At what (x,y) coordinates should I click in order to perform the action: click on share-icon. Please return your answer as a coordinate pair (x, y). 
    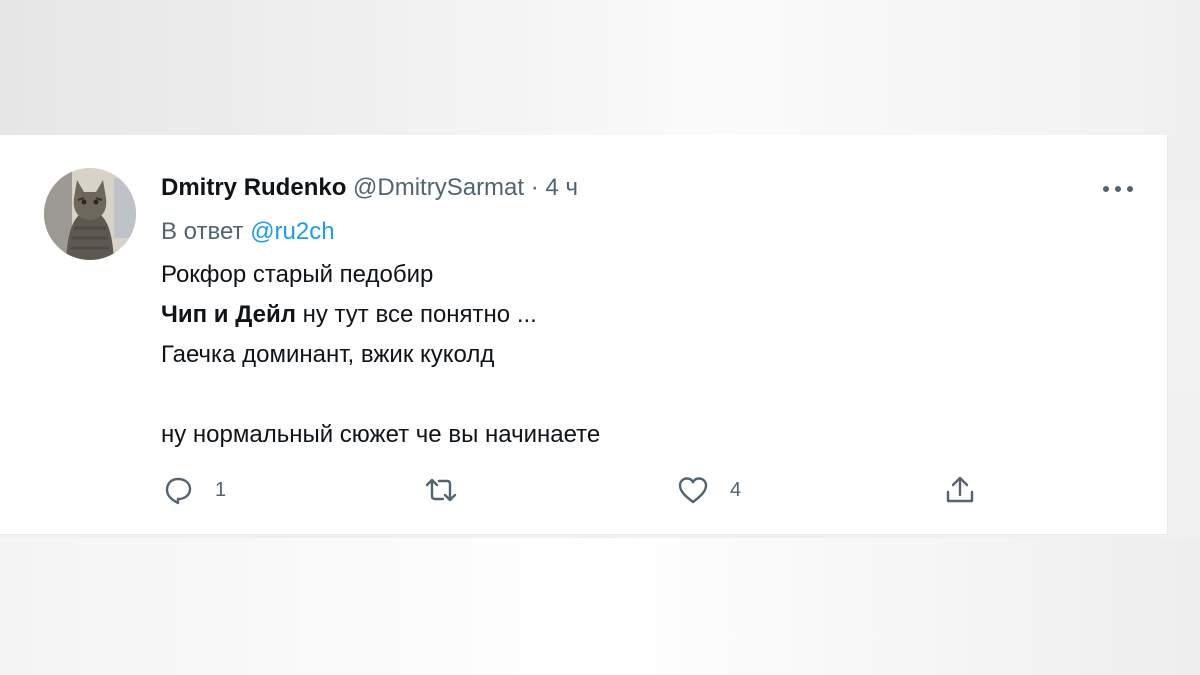
    Looking at the image, I should click on (960, 489).